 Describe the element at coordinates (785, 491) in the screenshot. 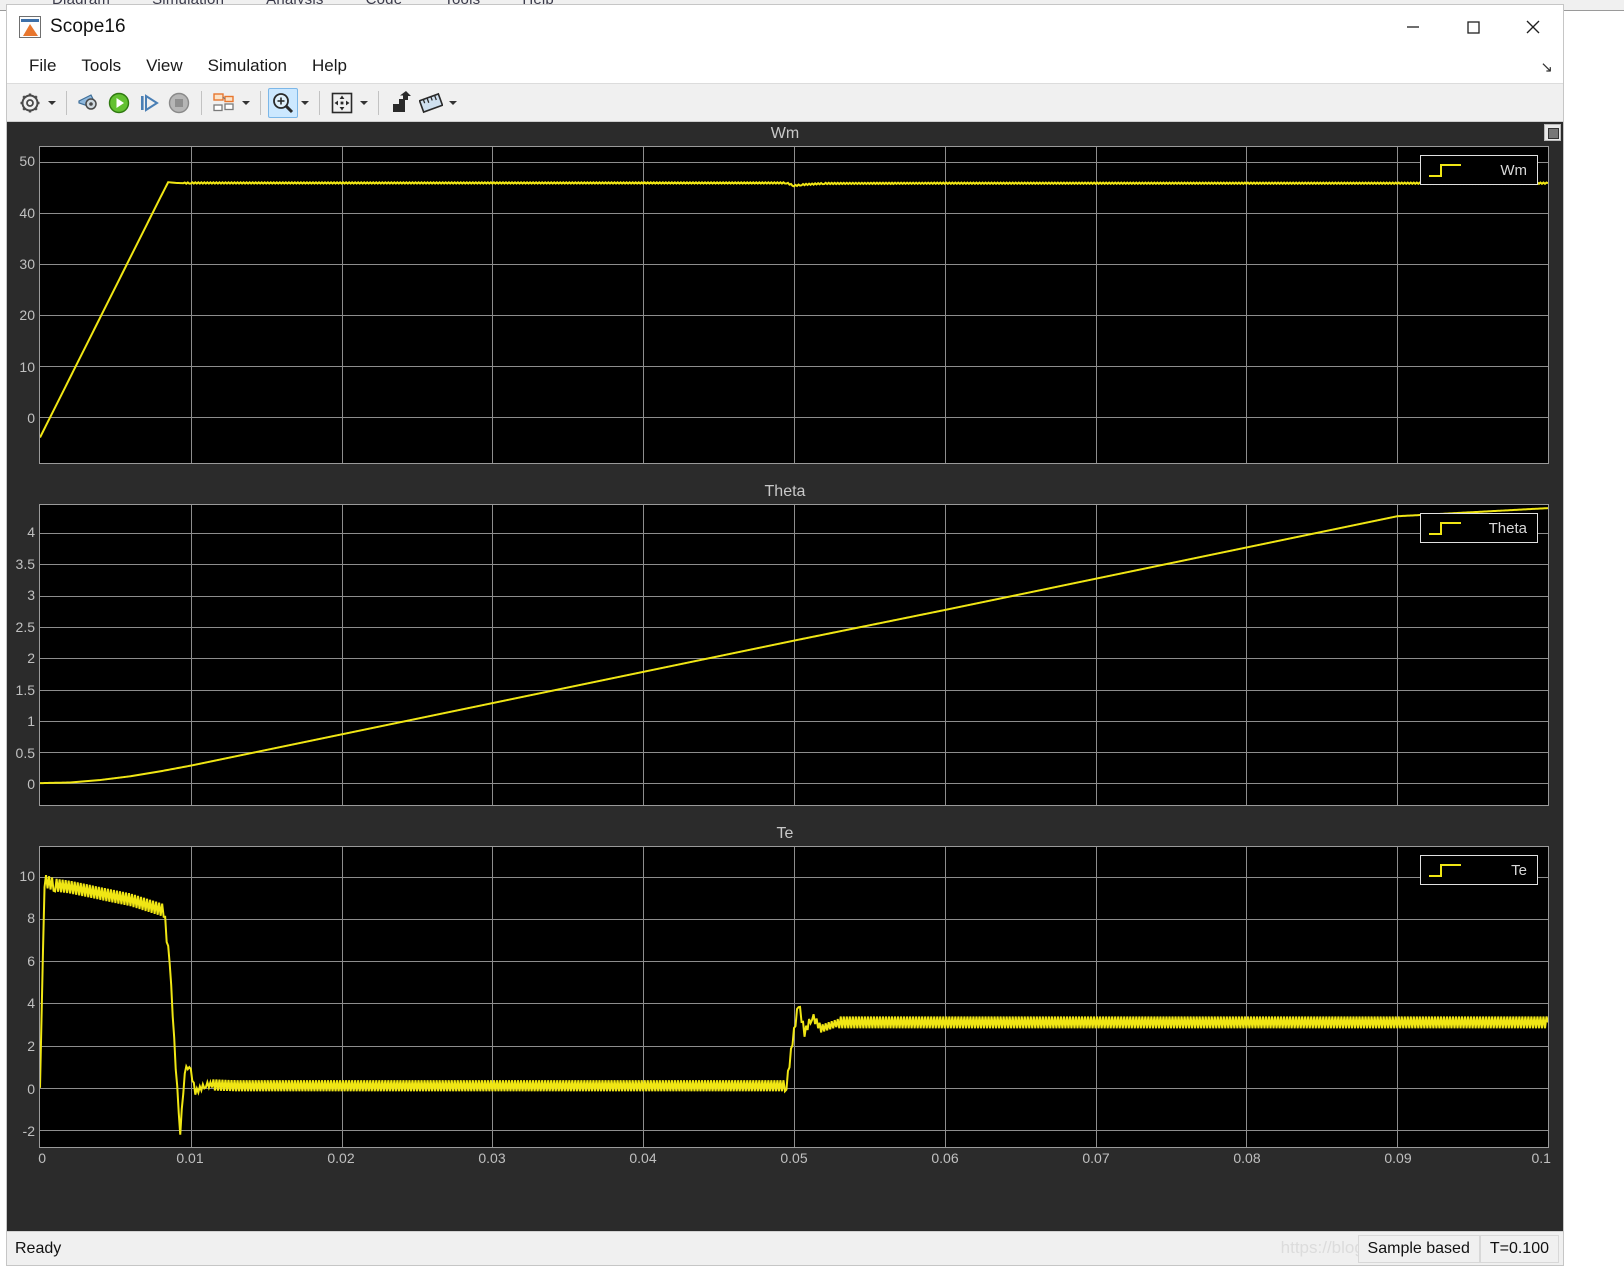

I see `theta-plot-title: Theta` at that location.